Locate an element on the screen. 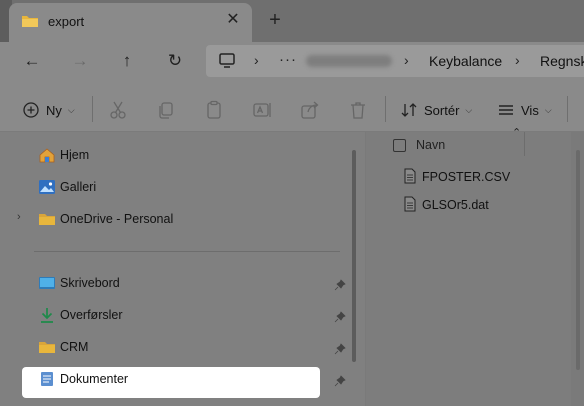 The height and width of the screenshot is (406, 584). breadcrumb-keybalance: Keybalance is located at coordinates (465, 61).